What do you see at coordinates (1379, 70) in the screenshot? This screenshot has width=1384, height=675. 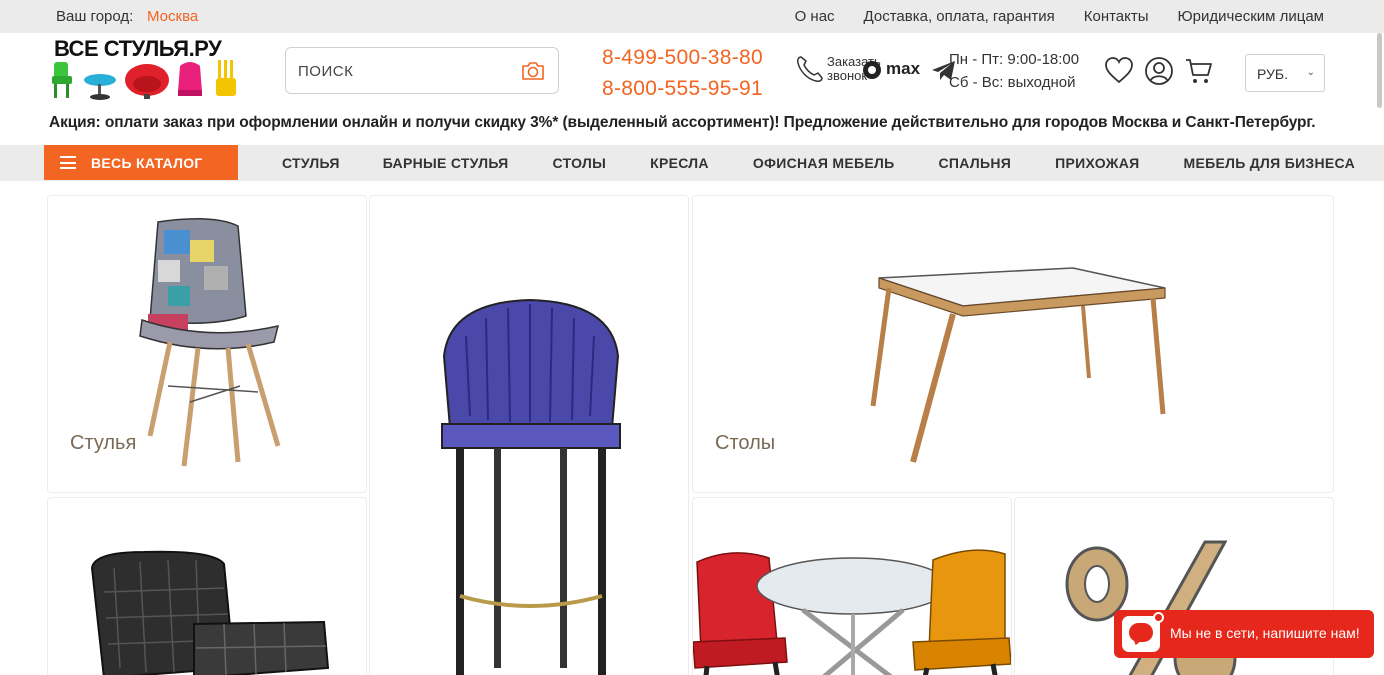 I see `scrollbar` at bounding box center [1379, 70].